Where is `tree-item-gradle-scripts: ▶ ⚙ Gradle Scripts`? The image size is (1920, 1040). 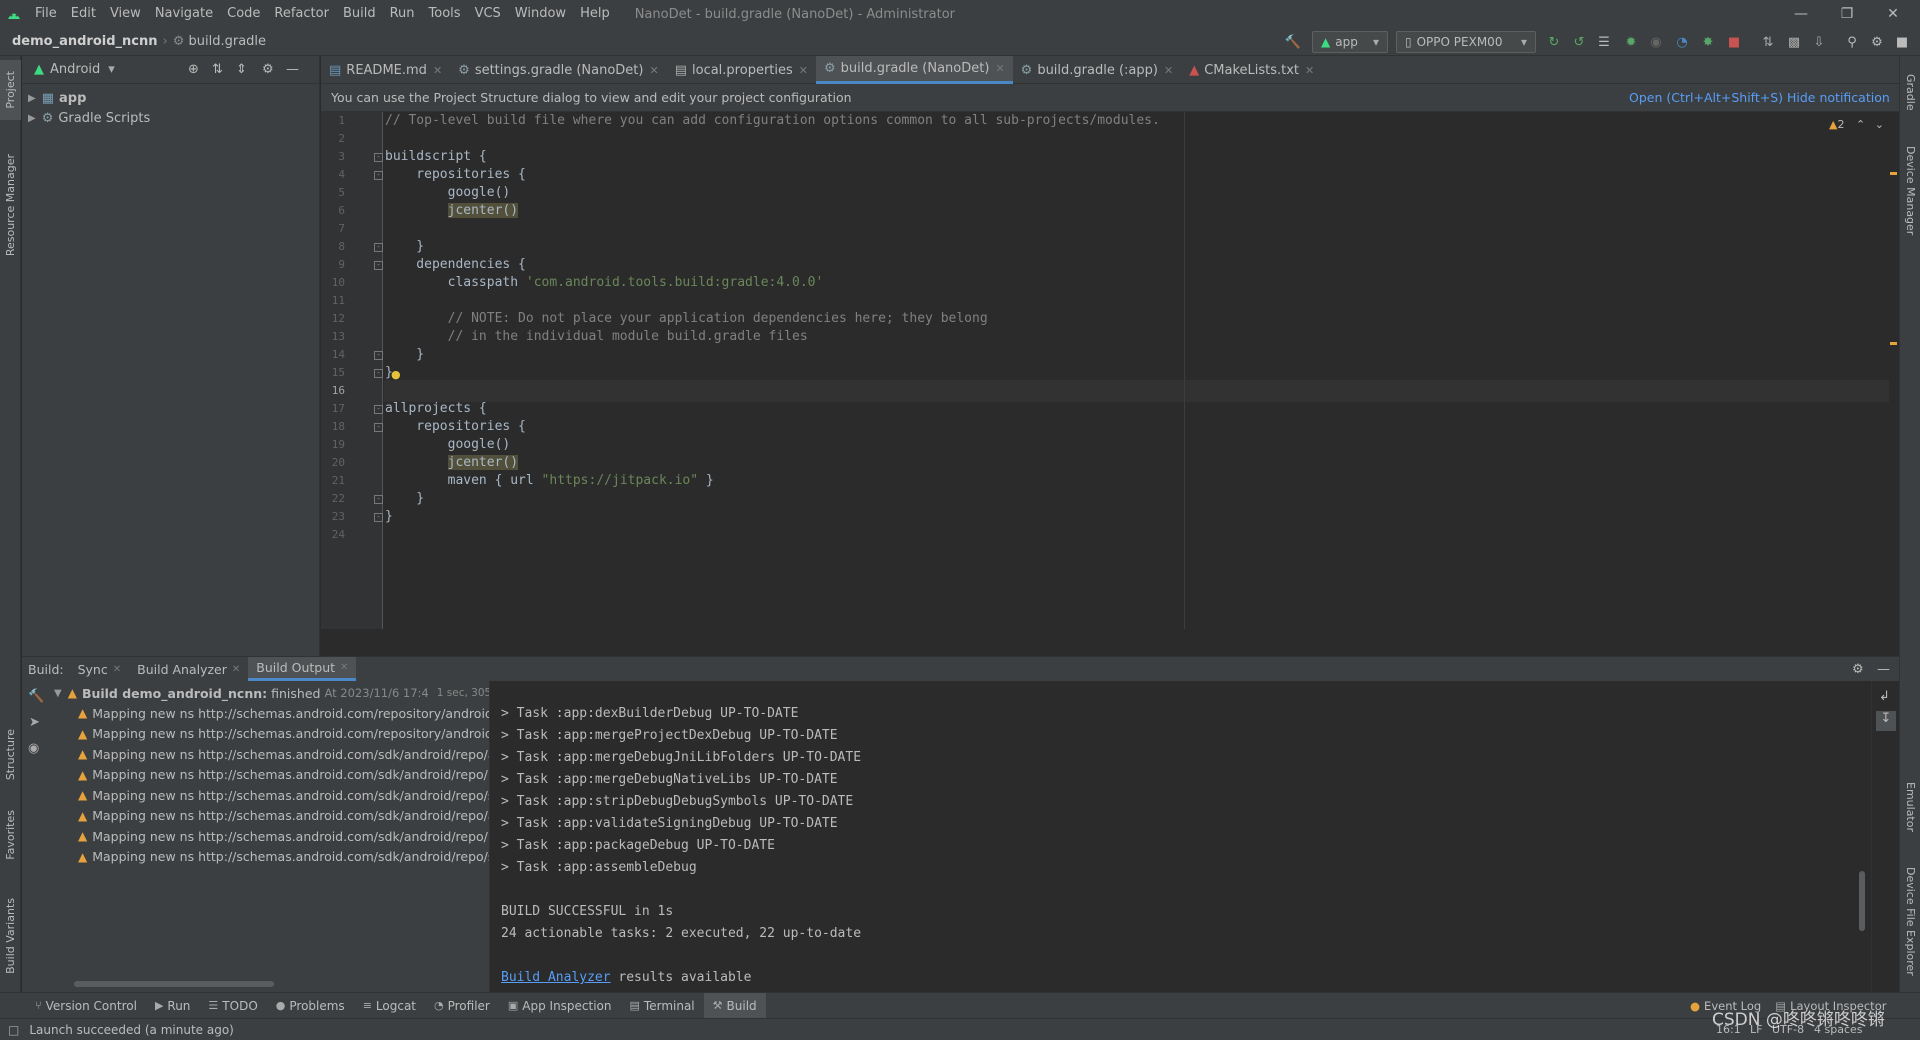
tree-item-gradle-scripts: ▶ ⚙ Gradle Scripts is located at coordinates (170, 118).